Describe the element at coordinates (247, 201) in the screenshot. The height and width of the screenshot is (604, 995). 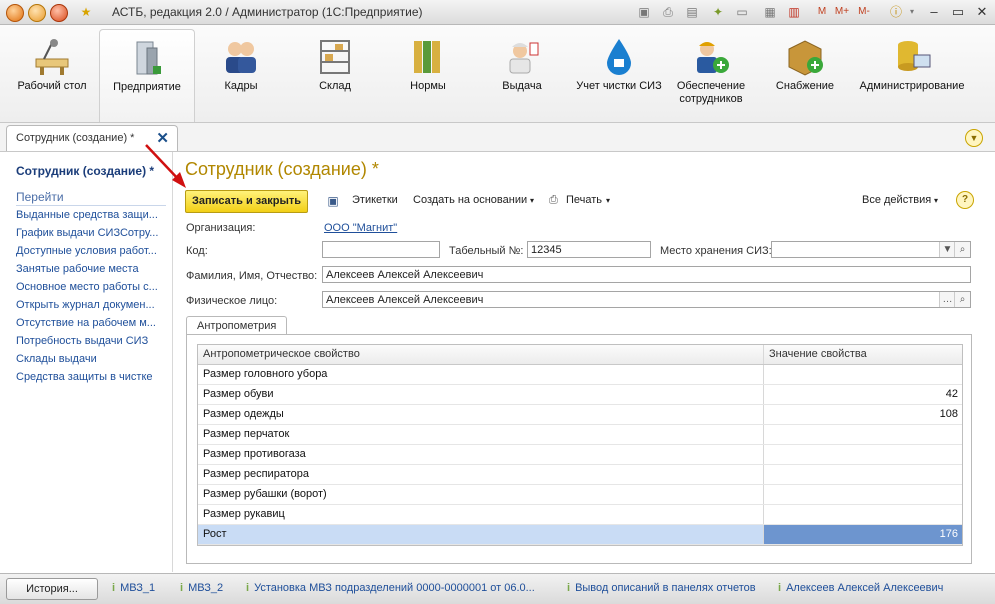
I see `save-and-close-button: Записать и закрыть` at that location.